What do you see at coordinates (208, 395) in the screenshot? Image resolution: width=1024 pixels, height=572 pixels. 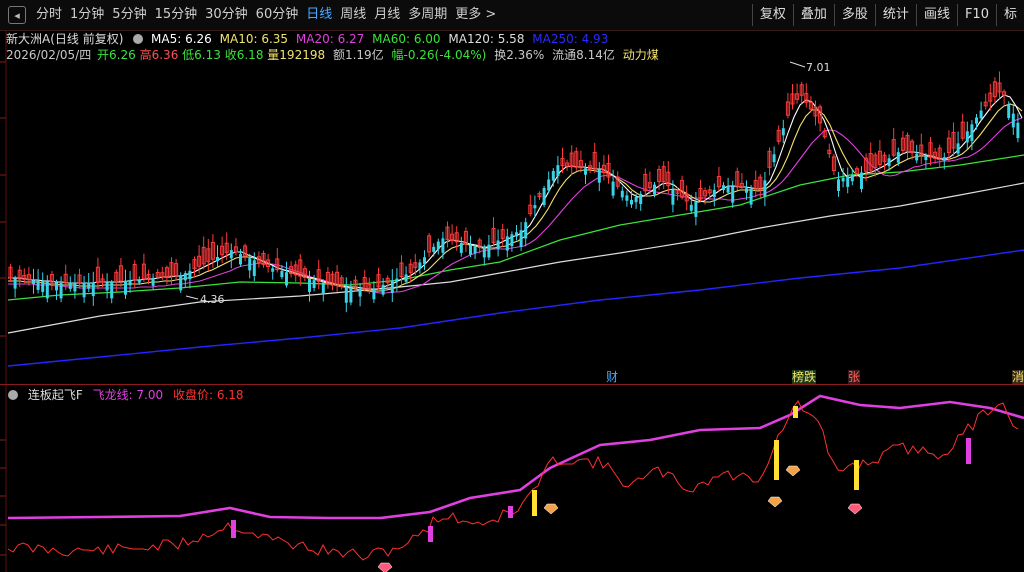 I see `close-line-value: 收盘价: 6.18` at bounding box center [208, 395].